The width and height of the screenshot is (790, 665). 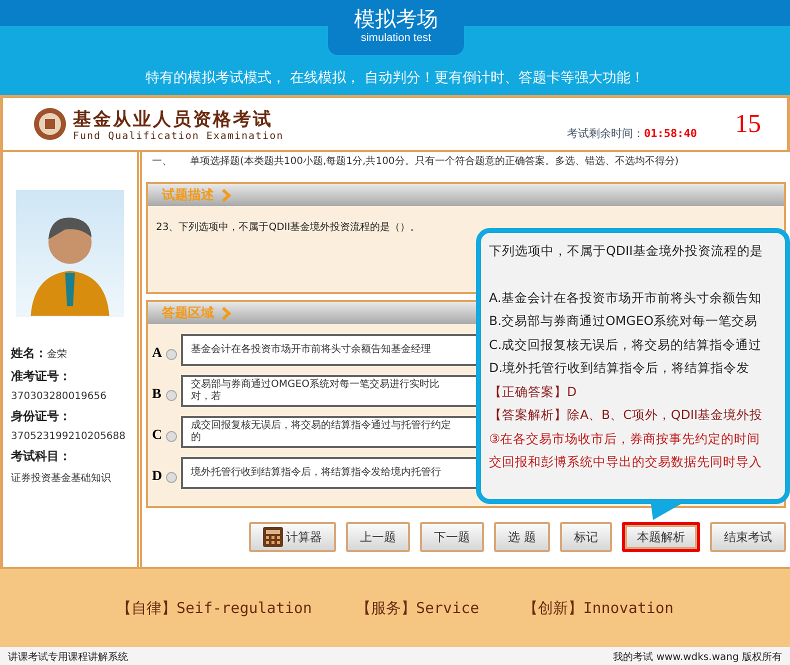 What do you see at coordinates (288, 227) in the screenshot?
I see `question-text: 23、下列选项中，不属于QDII基金境外投资流程的是（）。` at bounding box center [288, 227].